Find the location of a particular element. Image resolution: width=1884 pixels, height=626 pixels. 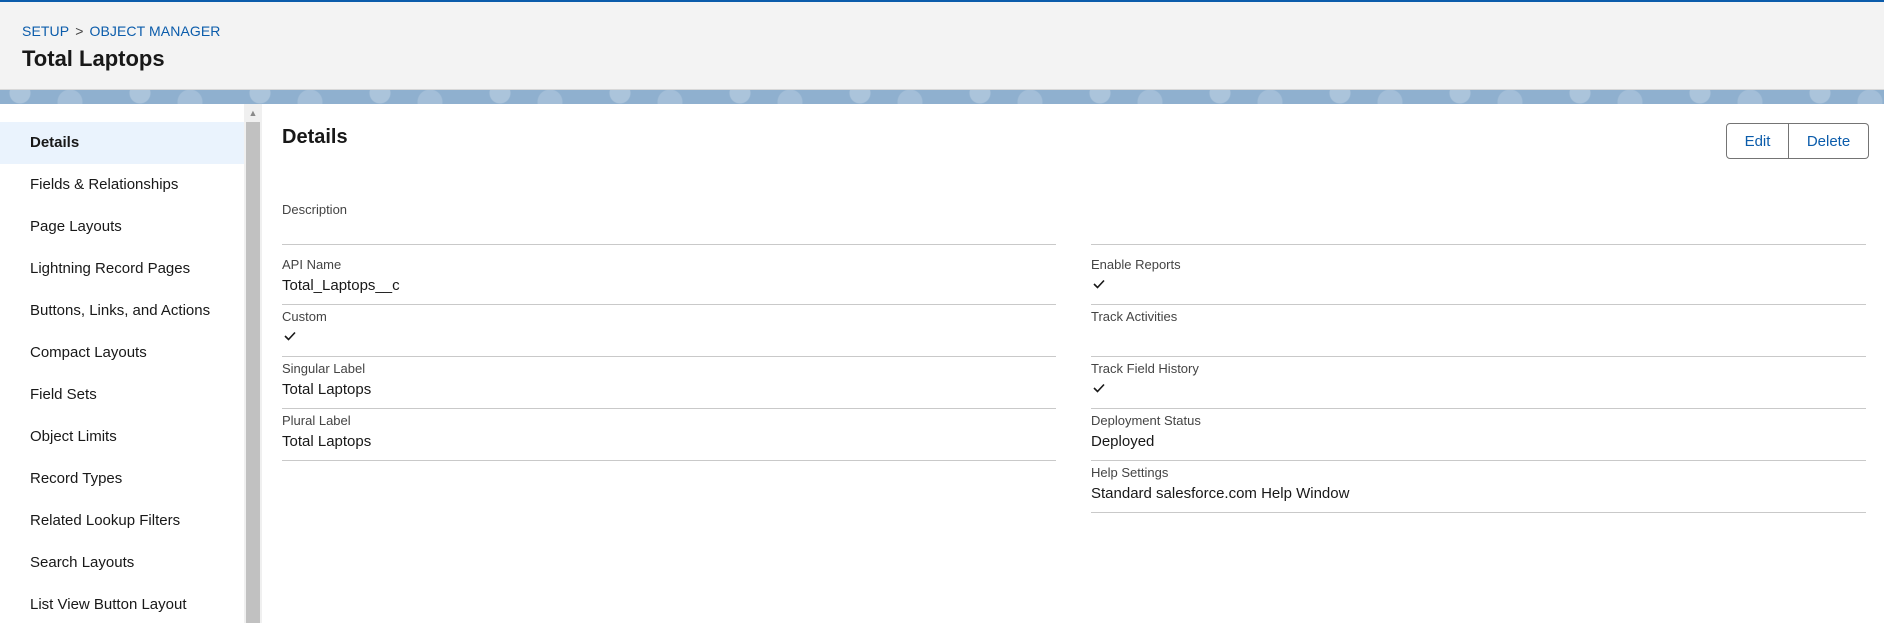

page-header: SETUP > OBJECT MANAGER Total Laptops is located at coordinates (942, 46).